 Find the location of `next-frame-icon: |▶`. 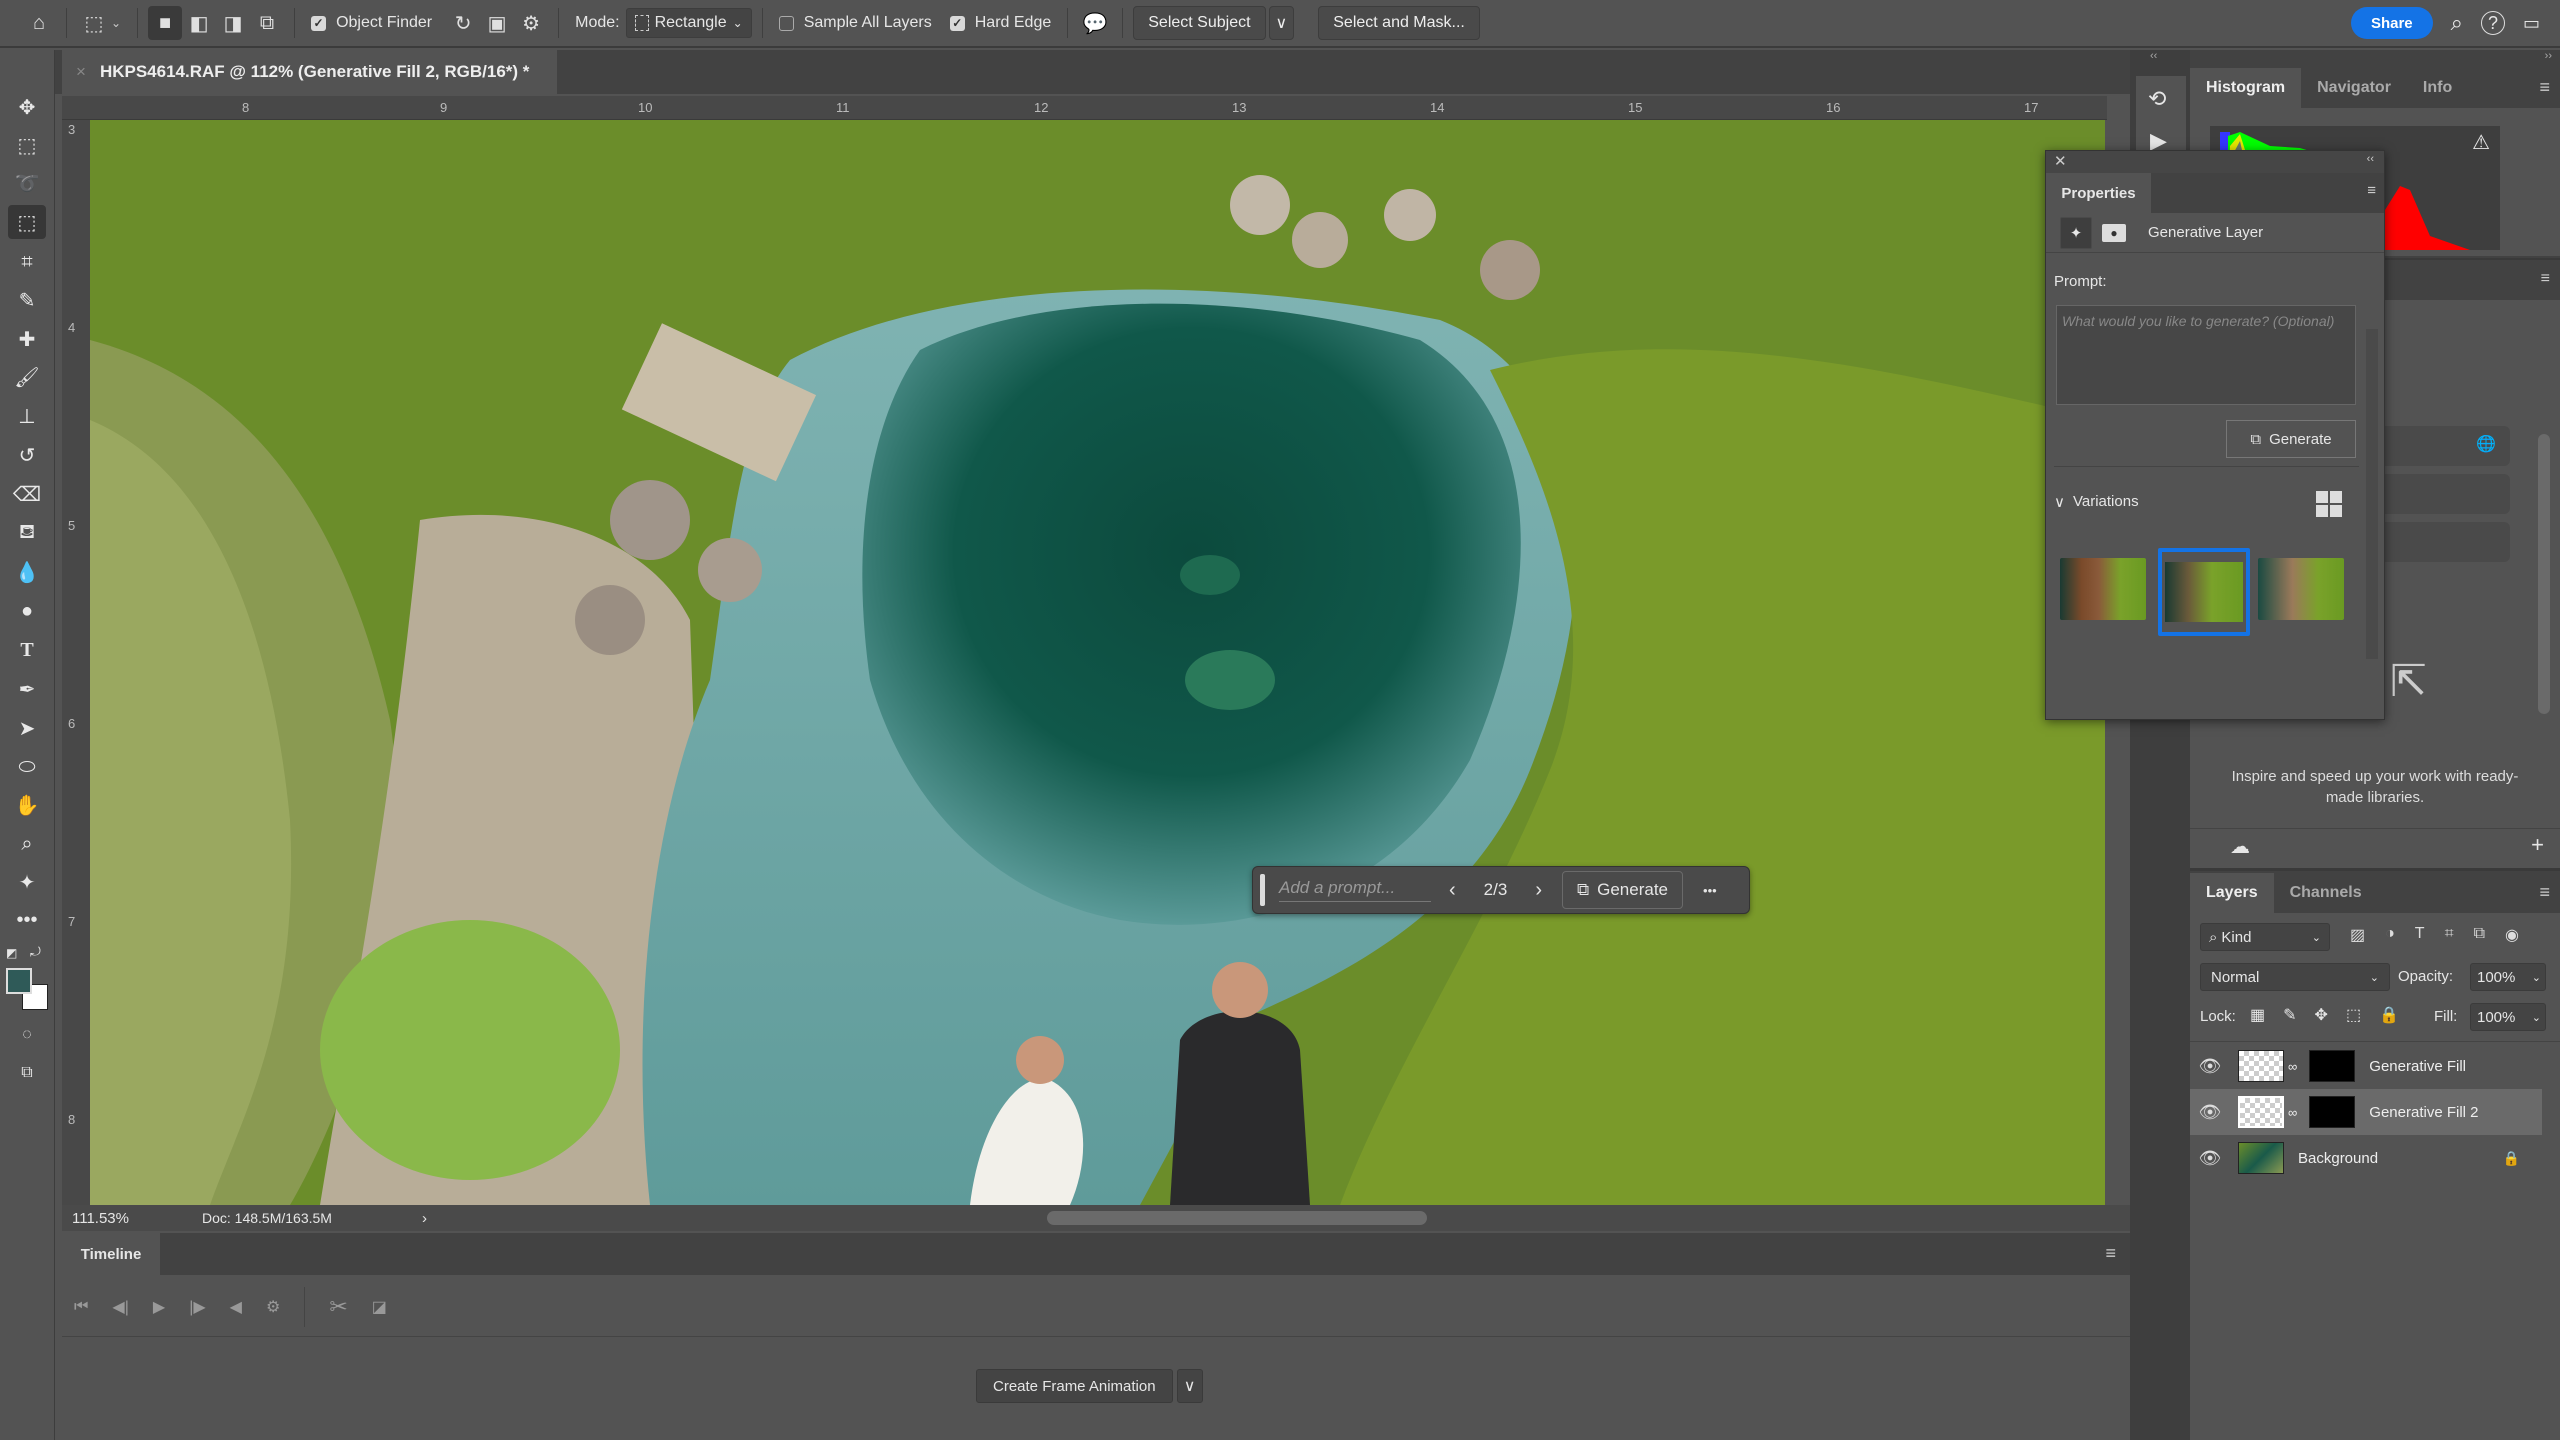

next-frame-icon: |▶ is located at coordinates (197, 1307).